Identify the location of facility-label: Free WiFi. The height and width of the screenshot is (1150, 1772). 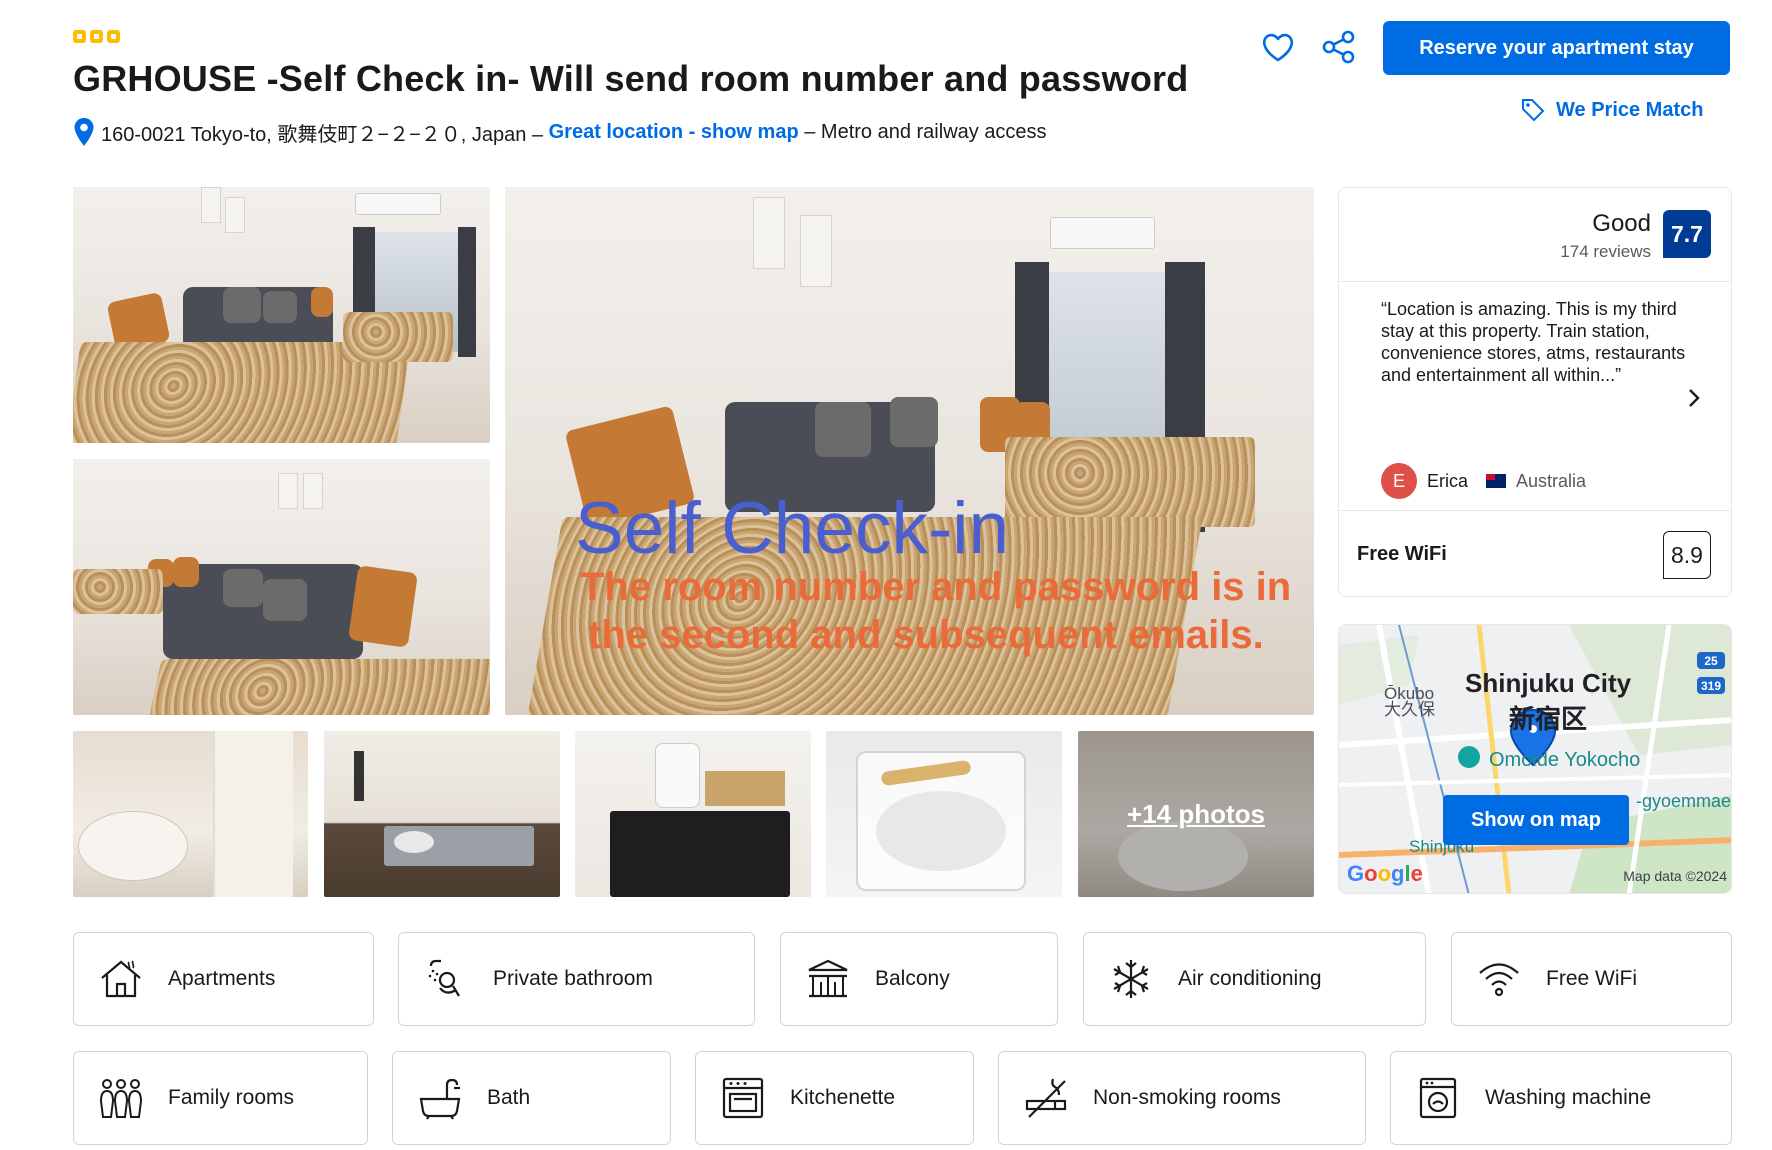
(1591, 978).